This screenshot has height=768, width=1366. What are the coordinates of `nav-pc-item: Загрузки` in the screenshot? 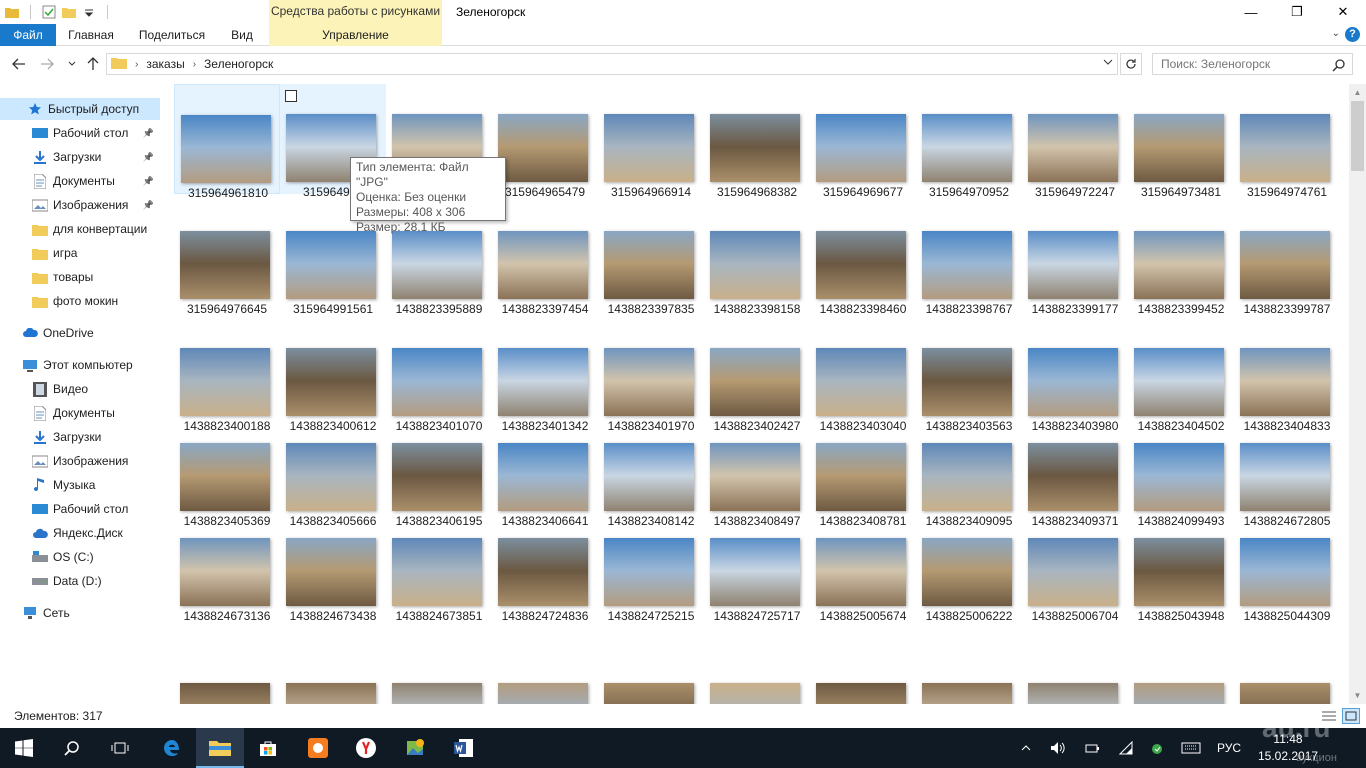 It's located at (80, 437).